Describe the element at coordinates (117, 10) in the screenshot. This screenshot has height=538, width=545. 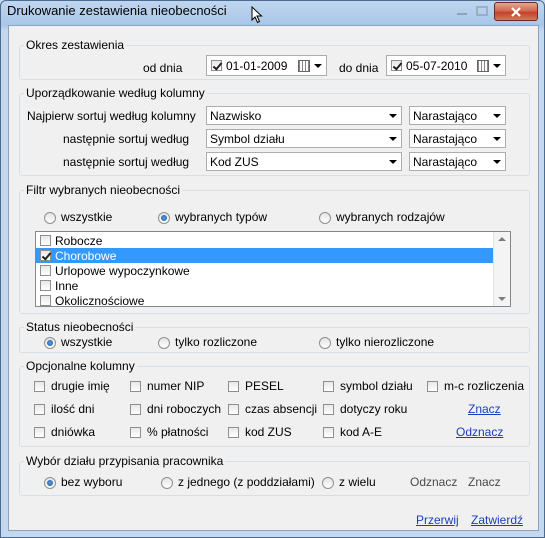
I see `window-title: Drukowanie zestawienia nieobecności` at that location.